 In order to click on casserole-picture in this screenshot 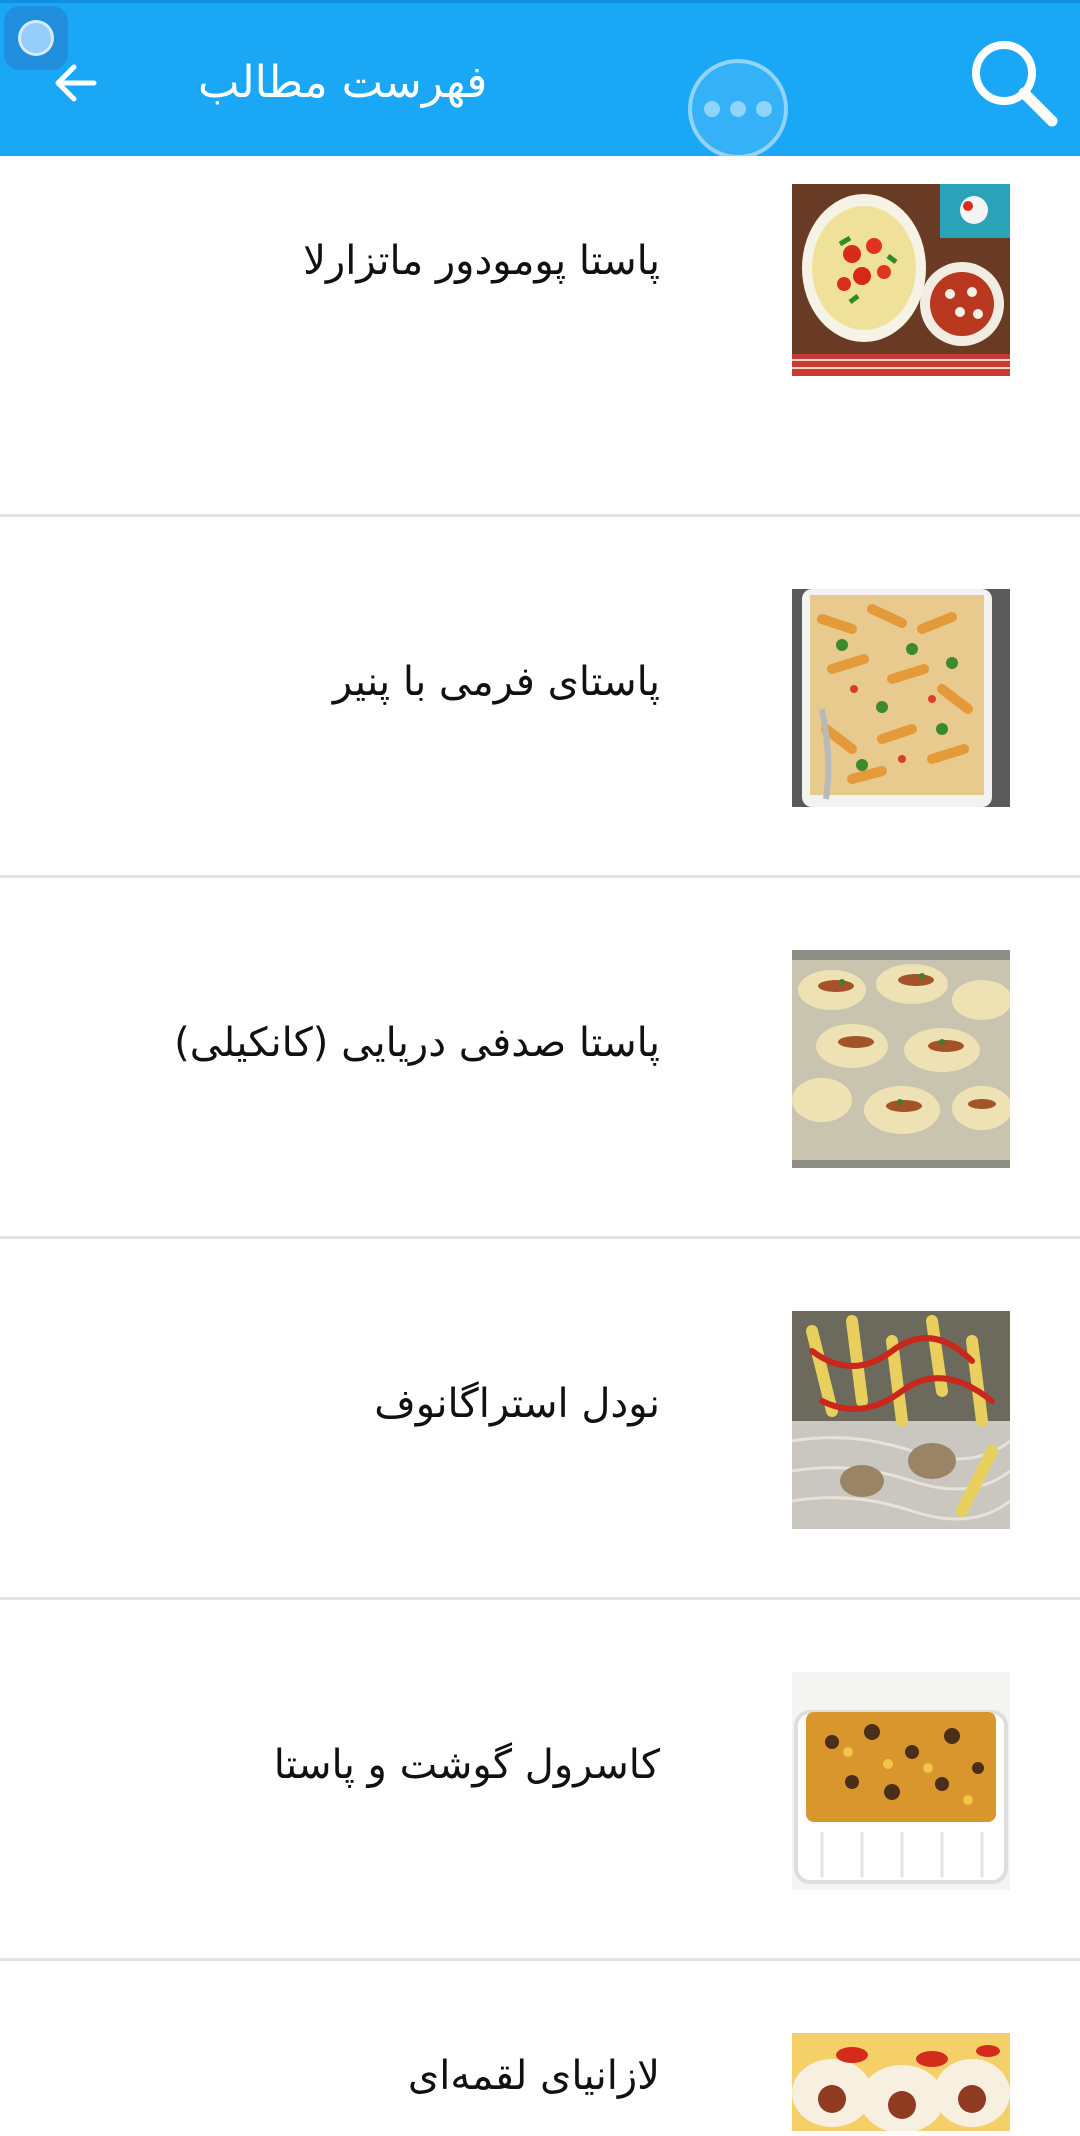, I will do `click(901, 1781)`.